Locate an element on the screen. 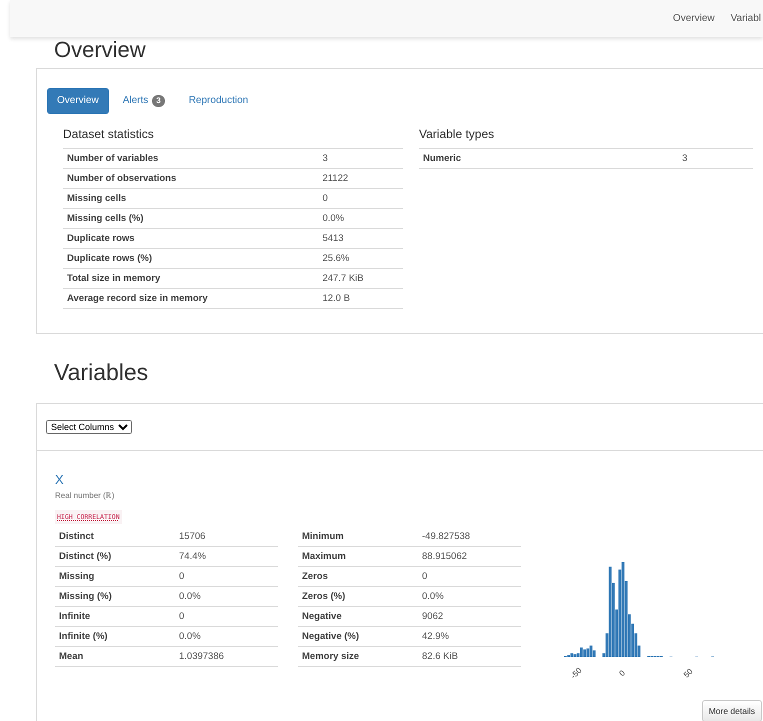 This screenshot has width=763, height=721. stat-label: Negative (%) is located at coordinates (358, 636).